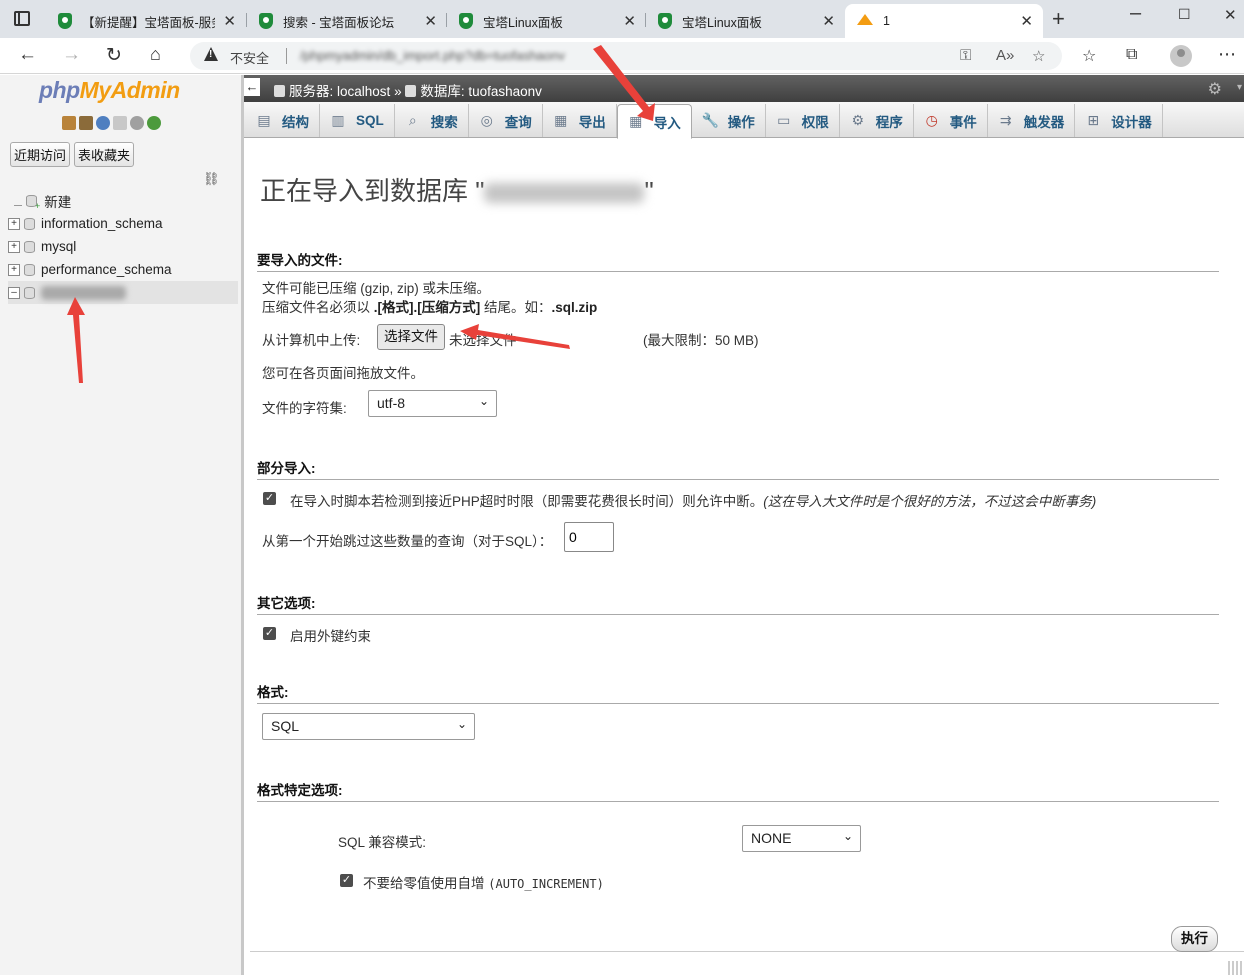 This screenshot has width=1244, height=975. What do you see at coordinates (574, 307) in the screenshot?
I see `hint-example-bold: .sql.zip` at bounding box center [574, 307].